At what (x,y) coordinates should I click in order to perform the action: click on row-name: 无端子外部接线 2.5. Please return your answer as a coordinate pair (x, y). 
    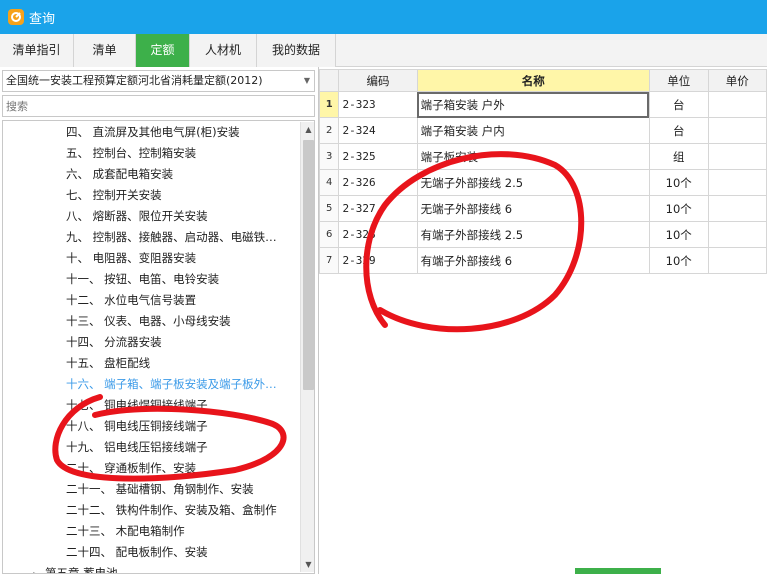
    Looking at the image, I should click on (533, 182).